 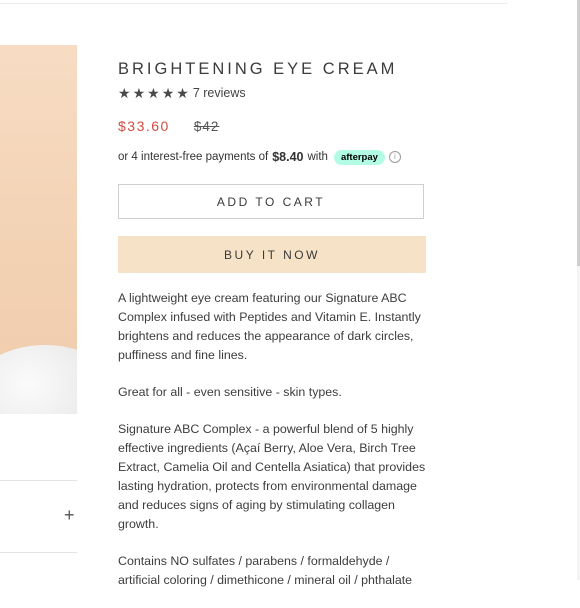 What do you see at coordinates (394, 157) in the screenshot?
I see `info-icon: i` at bounding box center [394, 157].